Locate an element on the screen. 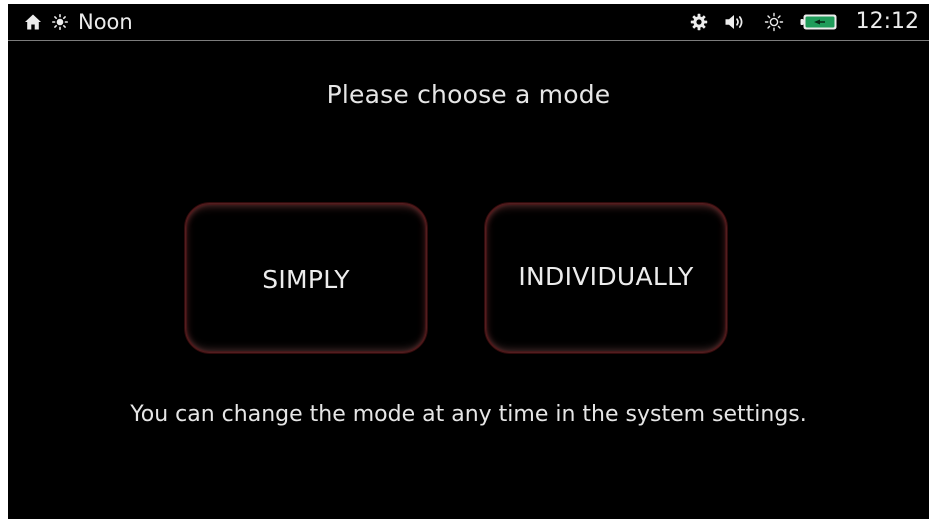 The height and width of the screenshot is (520, 934). gear-icon is located at coordinates (699, 22).